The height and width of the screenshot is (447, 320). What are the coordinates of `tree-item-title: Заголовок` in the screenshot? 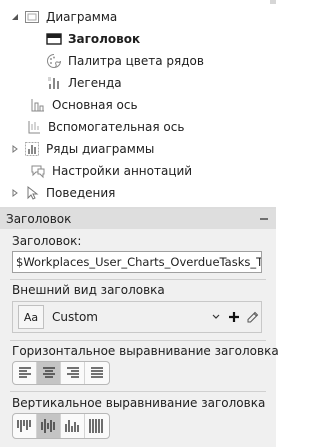 It's located at (93, 39).